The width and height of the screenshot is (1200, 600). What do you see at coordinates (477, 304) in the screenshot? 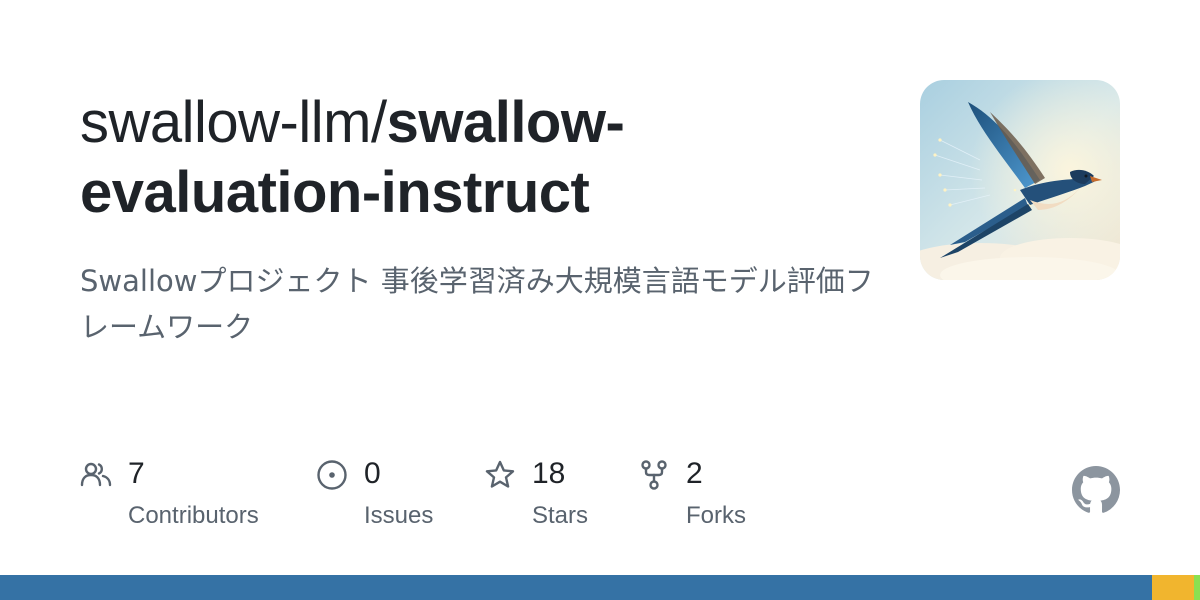
I see `repo-description: Swallowプロジェクト 事後学習済み大規模言語モデル評価フレームワーク` at bounding box center [477, 304].